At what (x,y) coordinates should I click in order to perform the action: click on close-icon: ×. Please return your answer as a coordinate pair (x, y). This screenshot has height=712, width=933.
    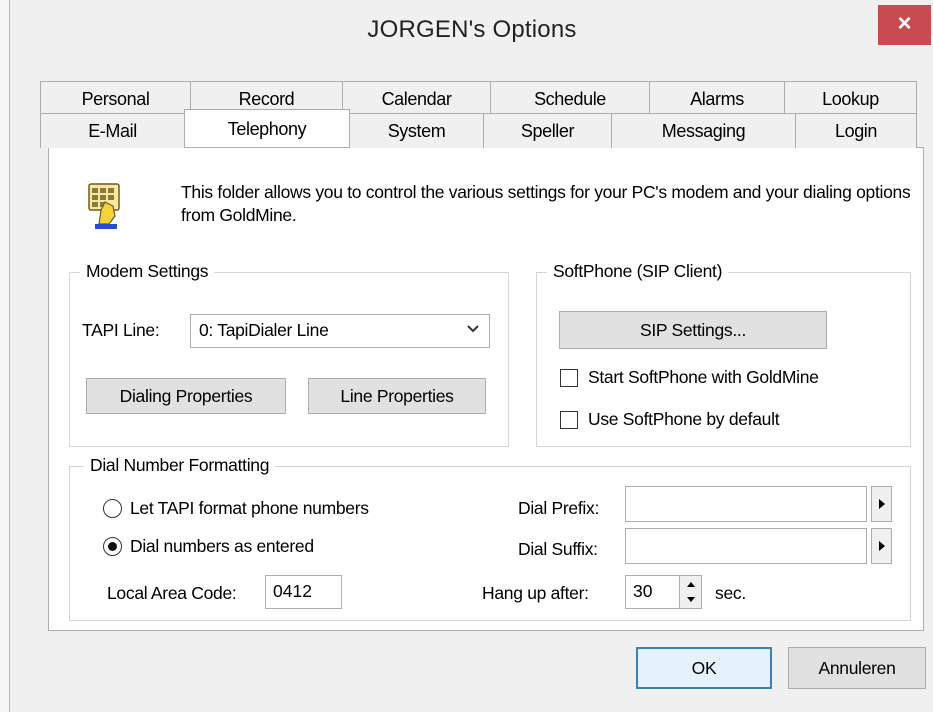
    Looking at the image, I should click on (904, 23).